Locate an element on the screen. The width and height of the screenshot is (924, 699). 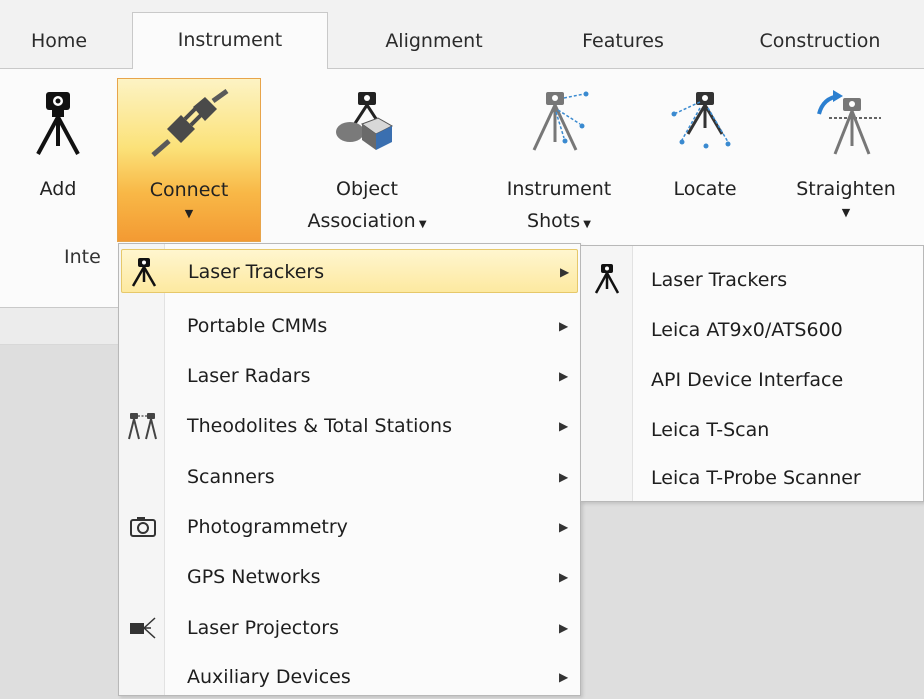
submenu-item-leica-t-probe-scanner: Leica T-Probe Scanner is located at coordinates (752, 478).